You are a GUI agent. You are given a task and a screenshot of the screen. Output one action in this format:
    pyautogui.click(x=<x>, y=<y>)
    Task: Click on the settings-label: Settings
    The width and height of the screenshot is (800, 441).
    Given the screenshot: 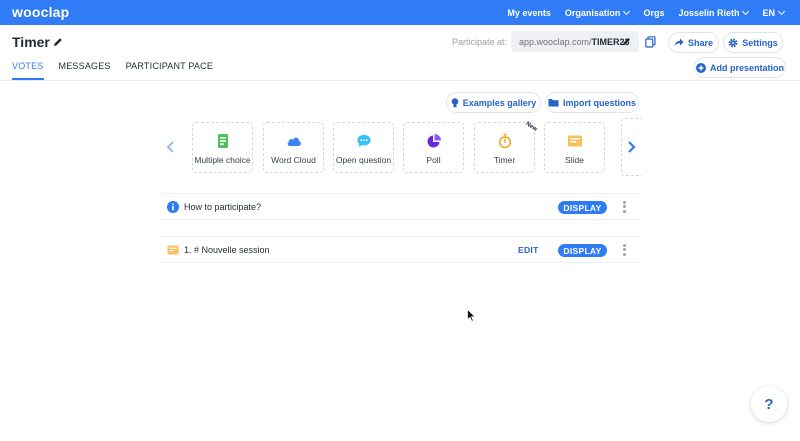 What is the action you would take?
    pyautogui.click(x=760, y=42)
    